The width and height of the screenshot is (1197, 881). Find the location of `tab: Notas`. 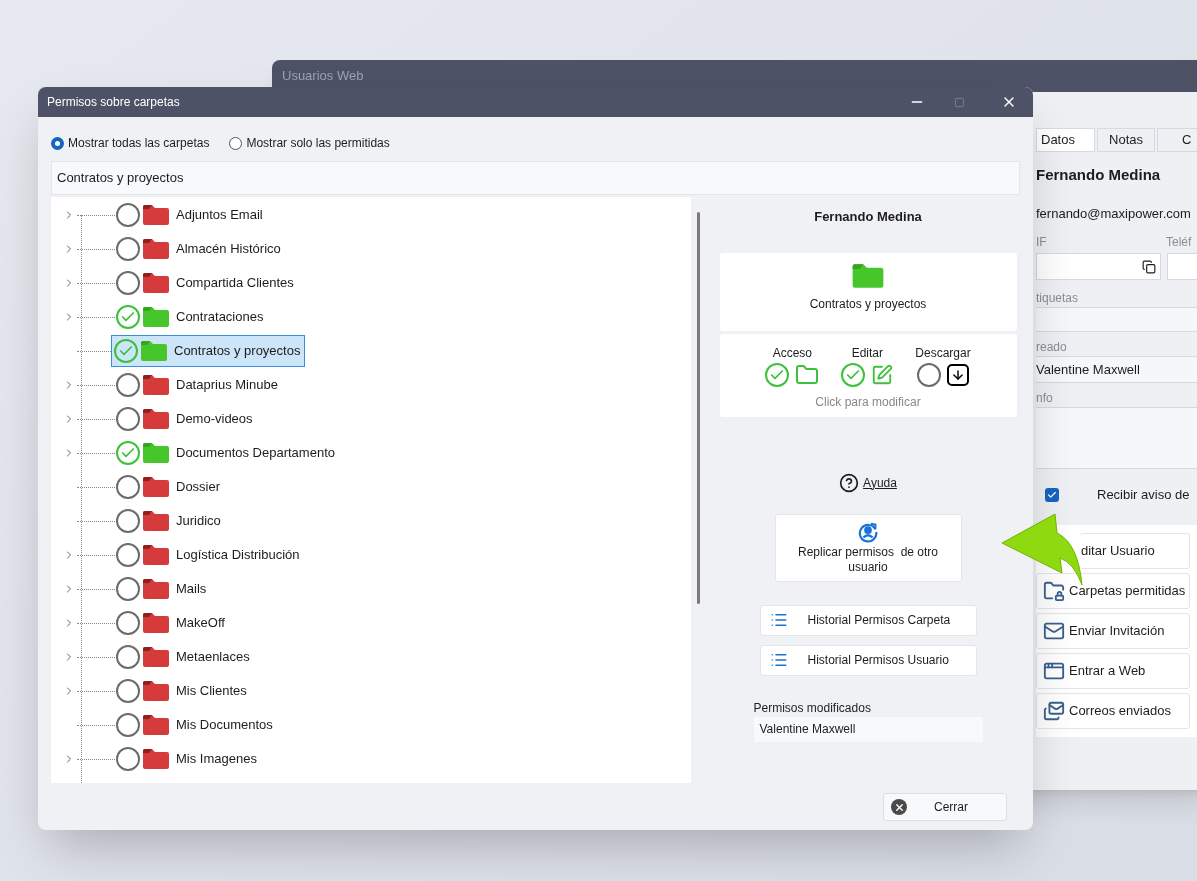

tab: Notas is located at coordinates (1126, 140).